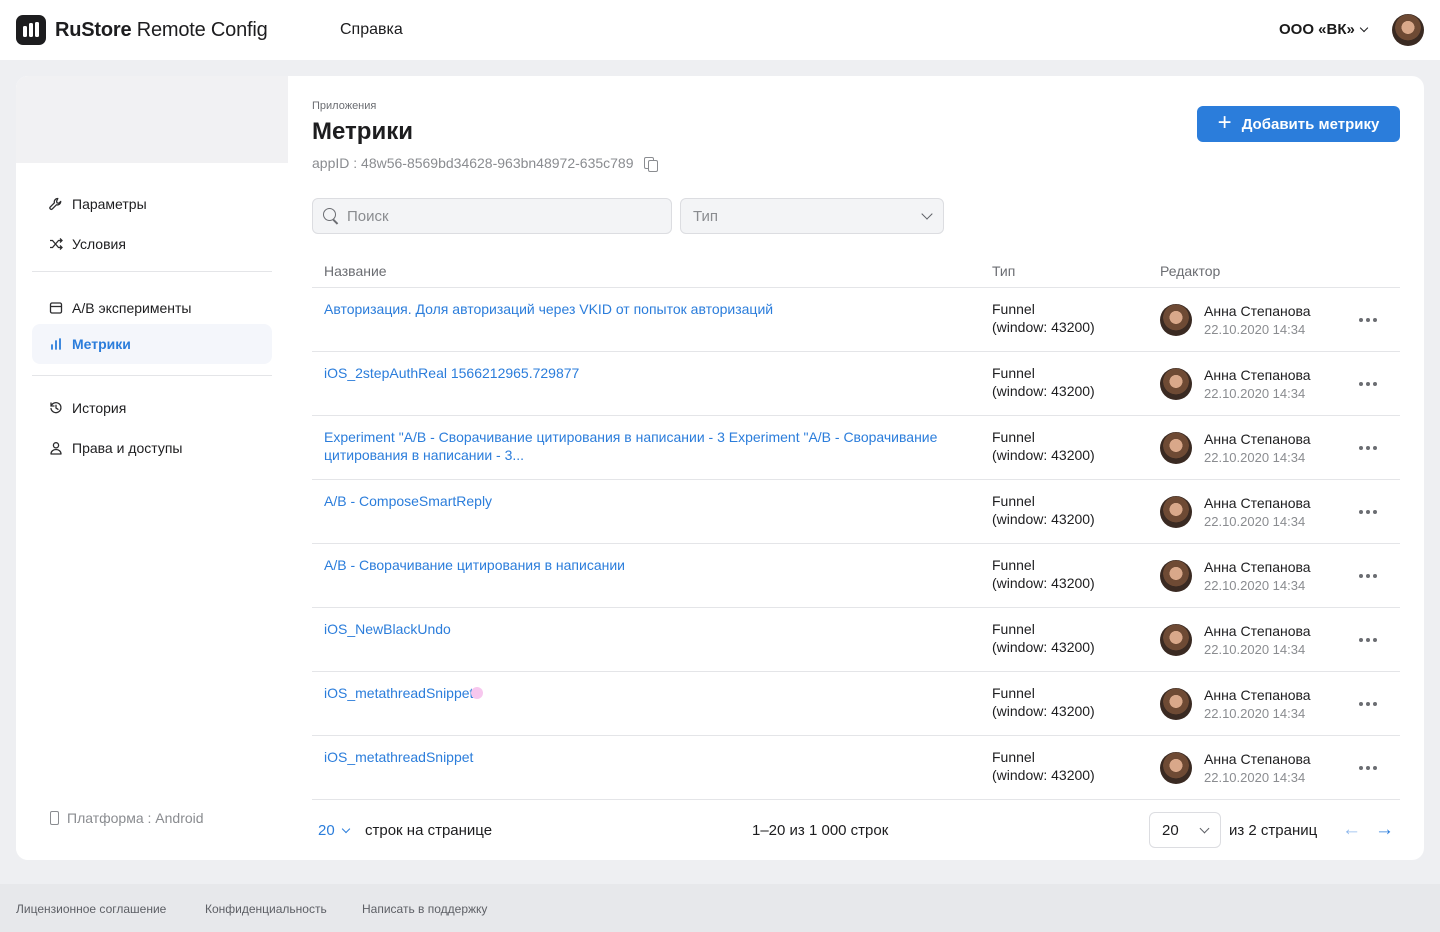 Image resolution: width=1440 pixels, height=932 pixels. What do you see at coordinates (1003, 271) in the screenshot?
I see `column-type: Тип` at bounding box center [1003, 271].